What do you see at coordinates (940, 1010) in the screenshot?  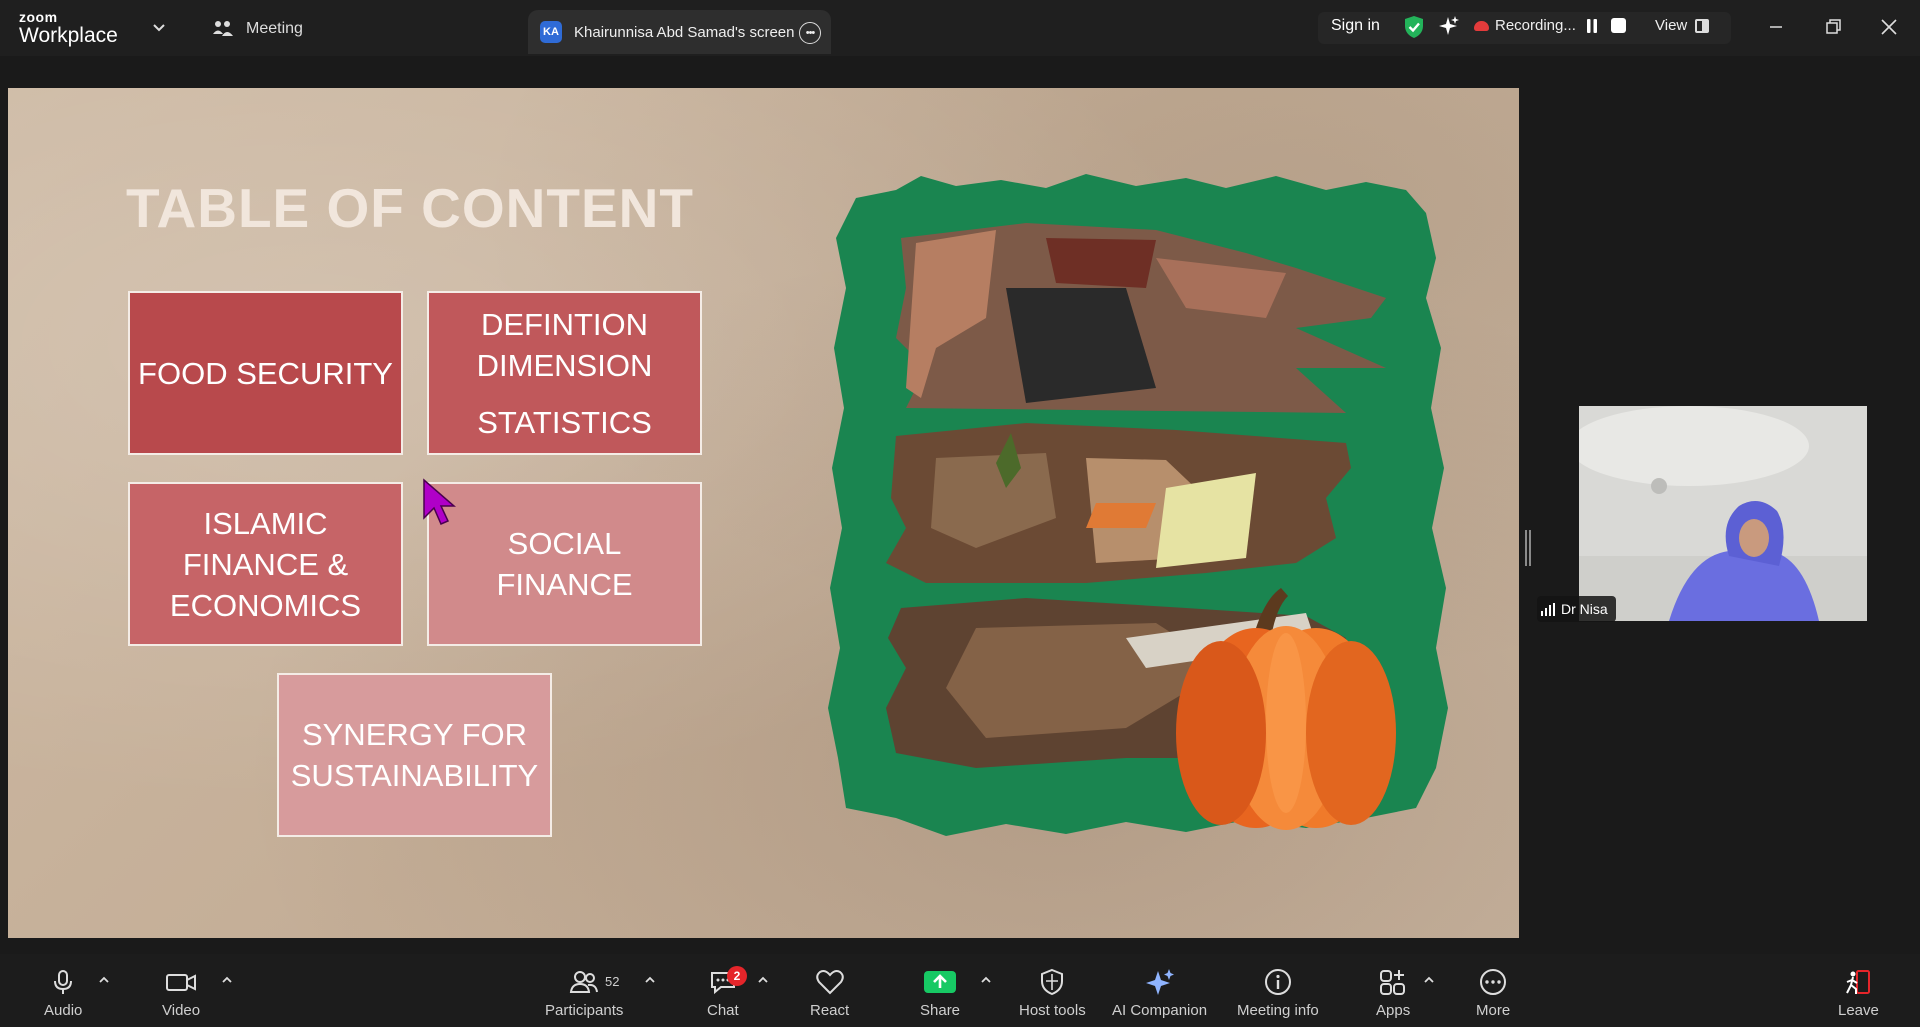 I see `share-label: Share` at bounding box center [940, 1010].